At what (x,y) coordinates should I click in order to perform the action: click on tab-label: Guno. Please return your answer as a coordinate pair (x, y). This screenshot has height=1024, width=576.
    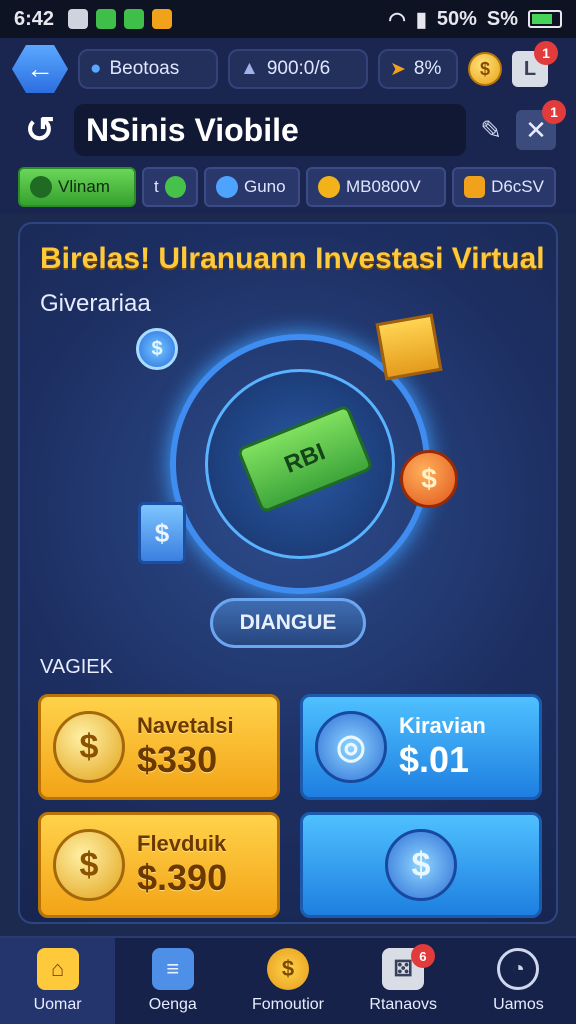
    Looking at the image, I should click on (265, 186).